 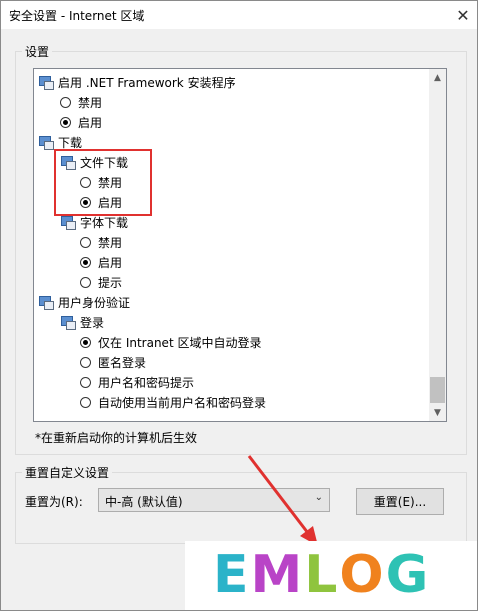 What do you see at coordinates (180, 342) in the screenshot?
I see `item-label: 仅在 Intranet 区域中自动登录` at bounding box center [180, 342].